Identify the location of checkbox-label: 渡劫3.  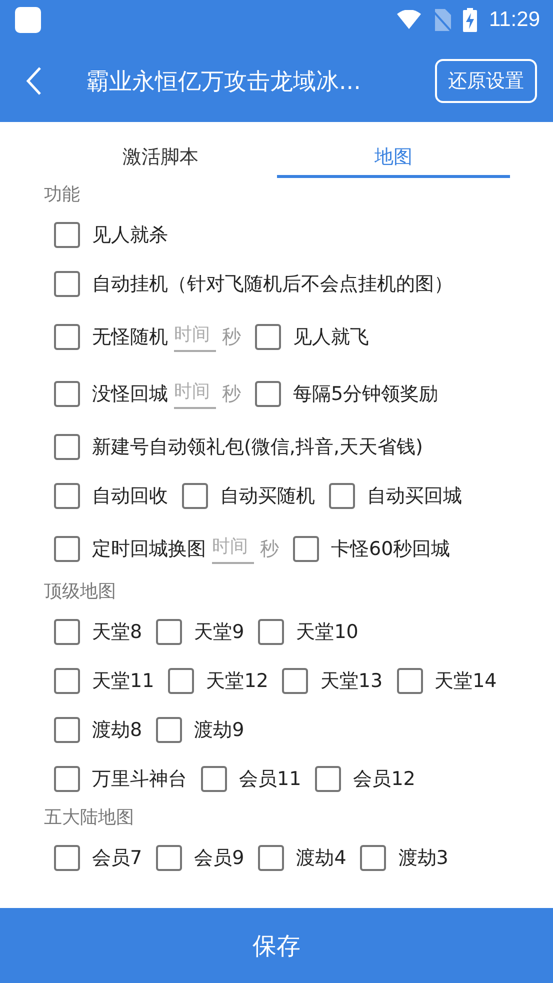
(423, 858).